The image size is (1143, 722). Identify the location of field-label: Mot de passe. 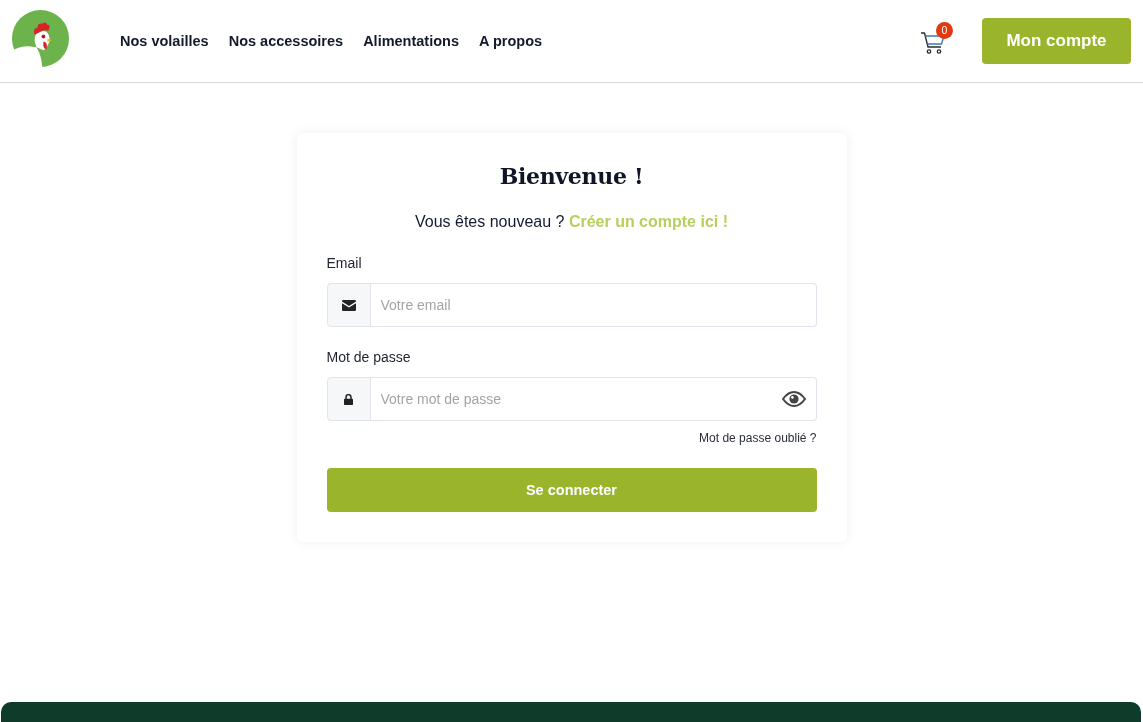
(368, 357).